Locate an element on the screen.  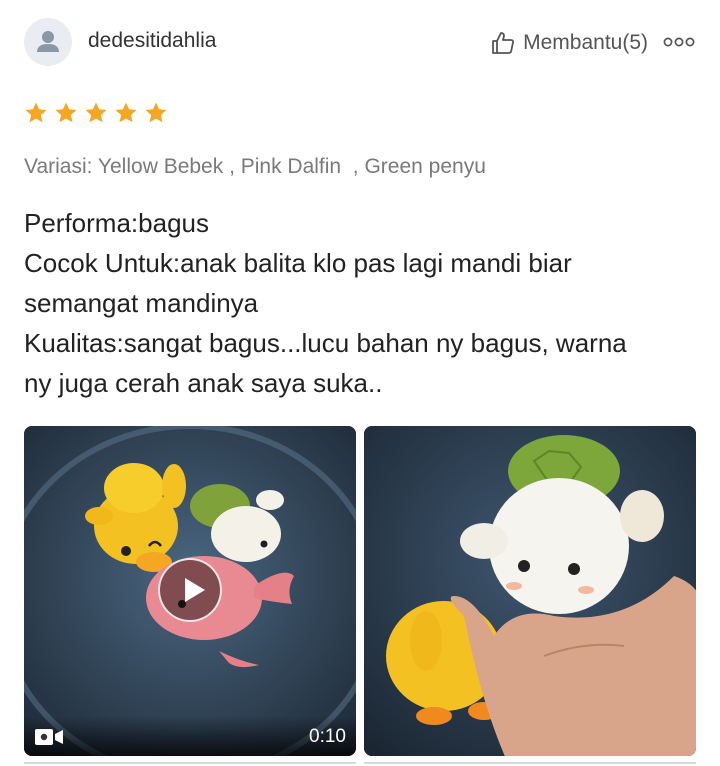
review-line-5: ny juga cerah anak saya suka.. is located at coordinates (203, 383).